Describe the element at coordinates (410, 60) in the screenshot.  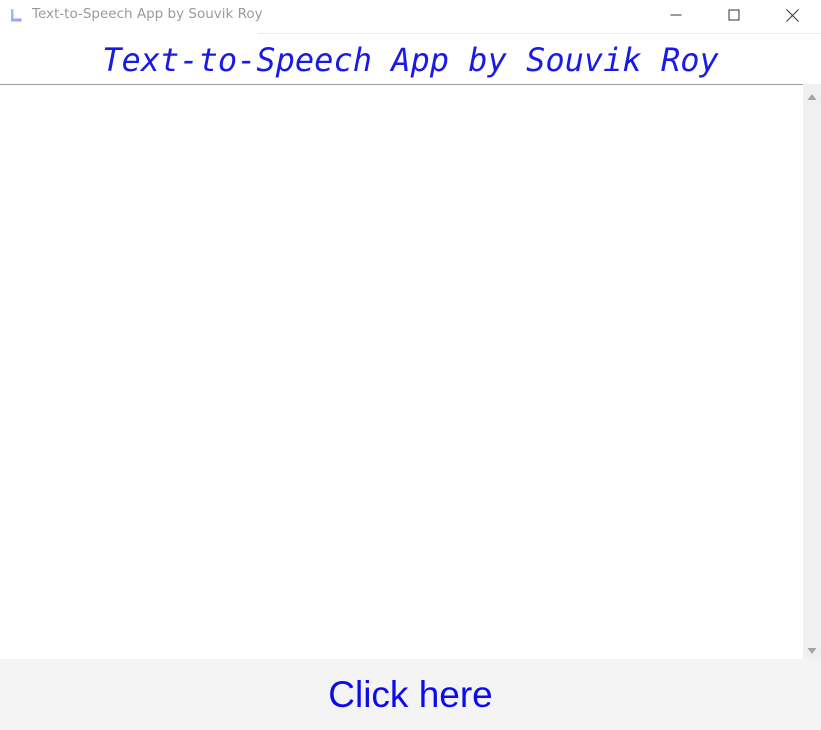
I see `app-heading: Text-to-Speech App by Souvik Roy` at that location.